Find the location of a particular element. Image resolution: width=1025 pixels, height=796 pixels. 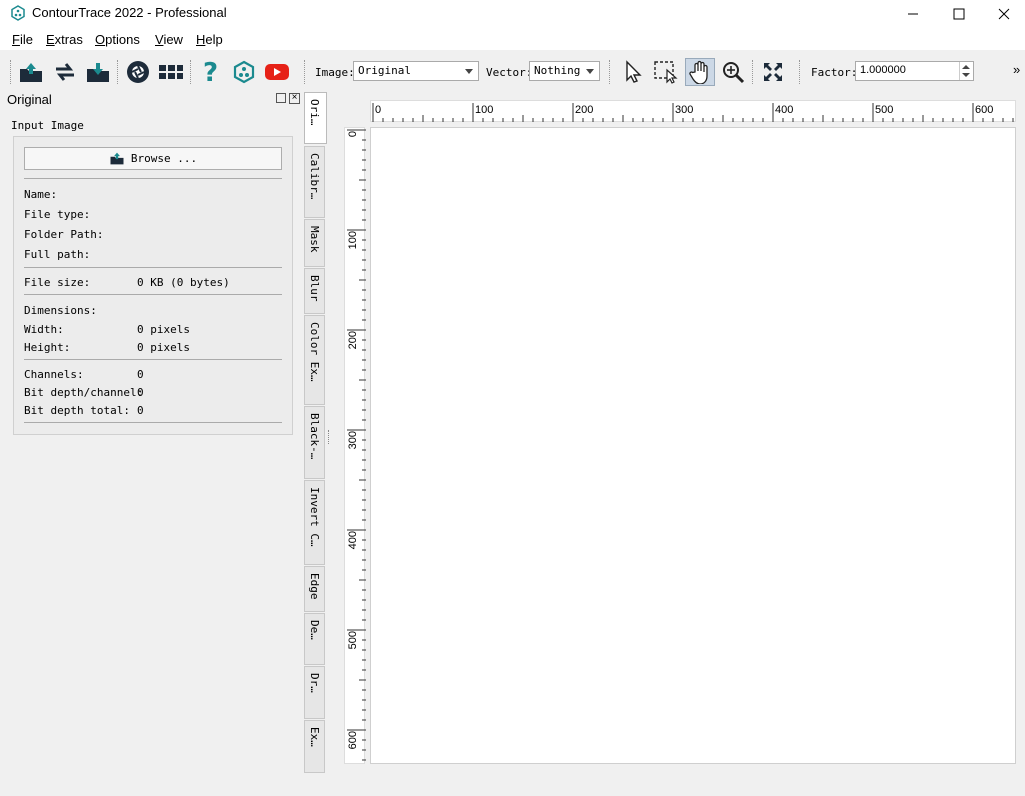

fit-screen-icon is located at coordinates (773, 72).